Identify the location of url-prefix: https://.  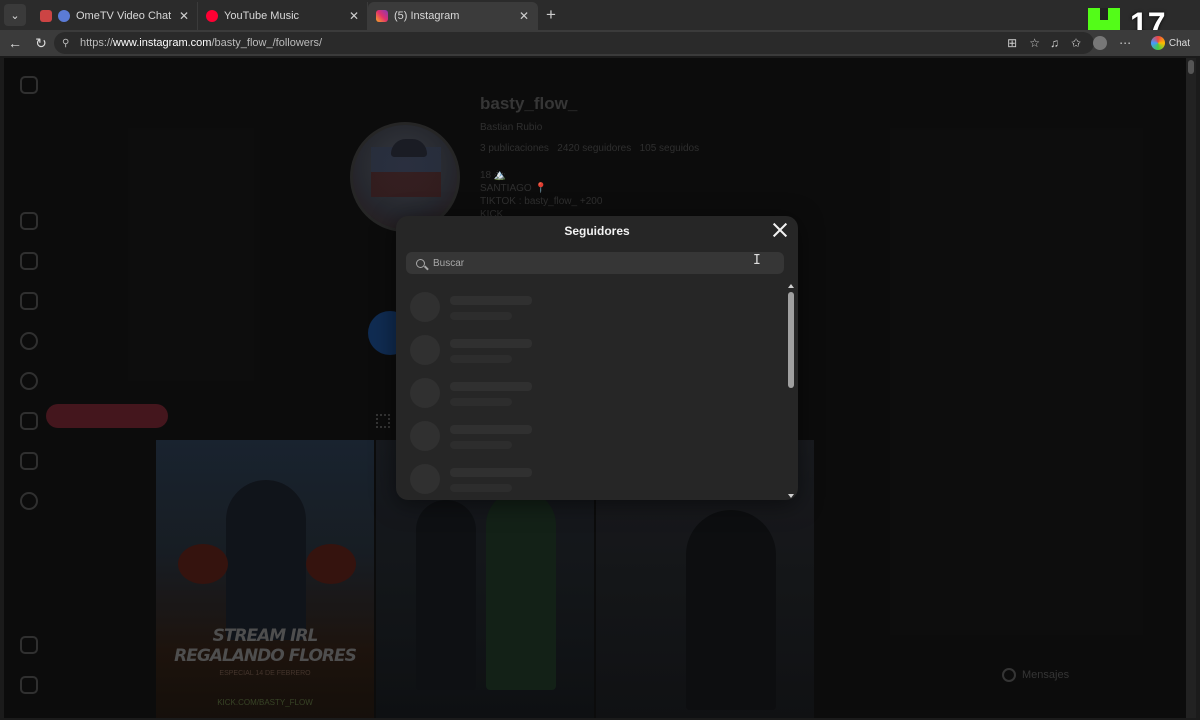
(97, 43).